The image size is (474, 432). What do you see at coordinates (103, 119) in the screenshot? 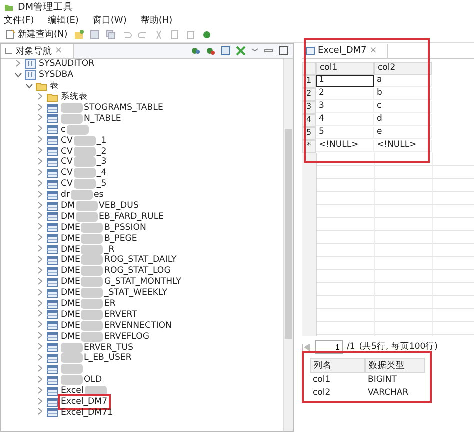
I see `tree-item: N_TABLE` at bounding box center [103, 119].